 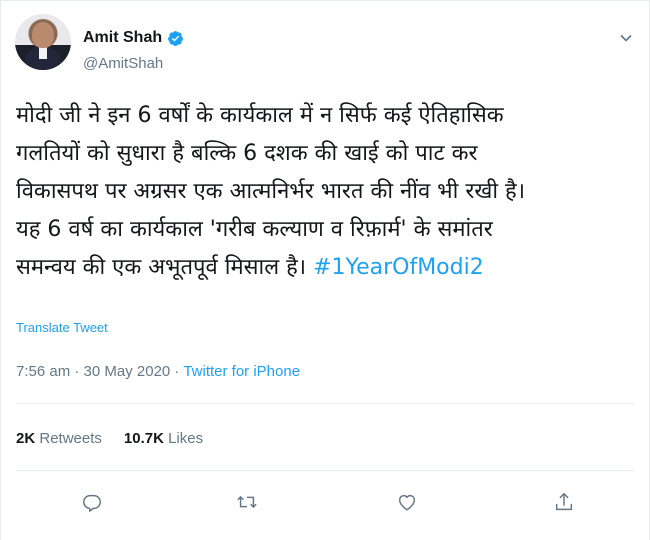 I want to click on likes-stat: 10.7K Likes, so click(x=163, y=438).